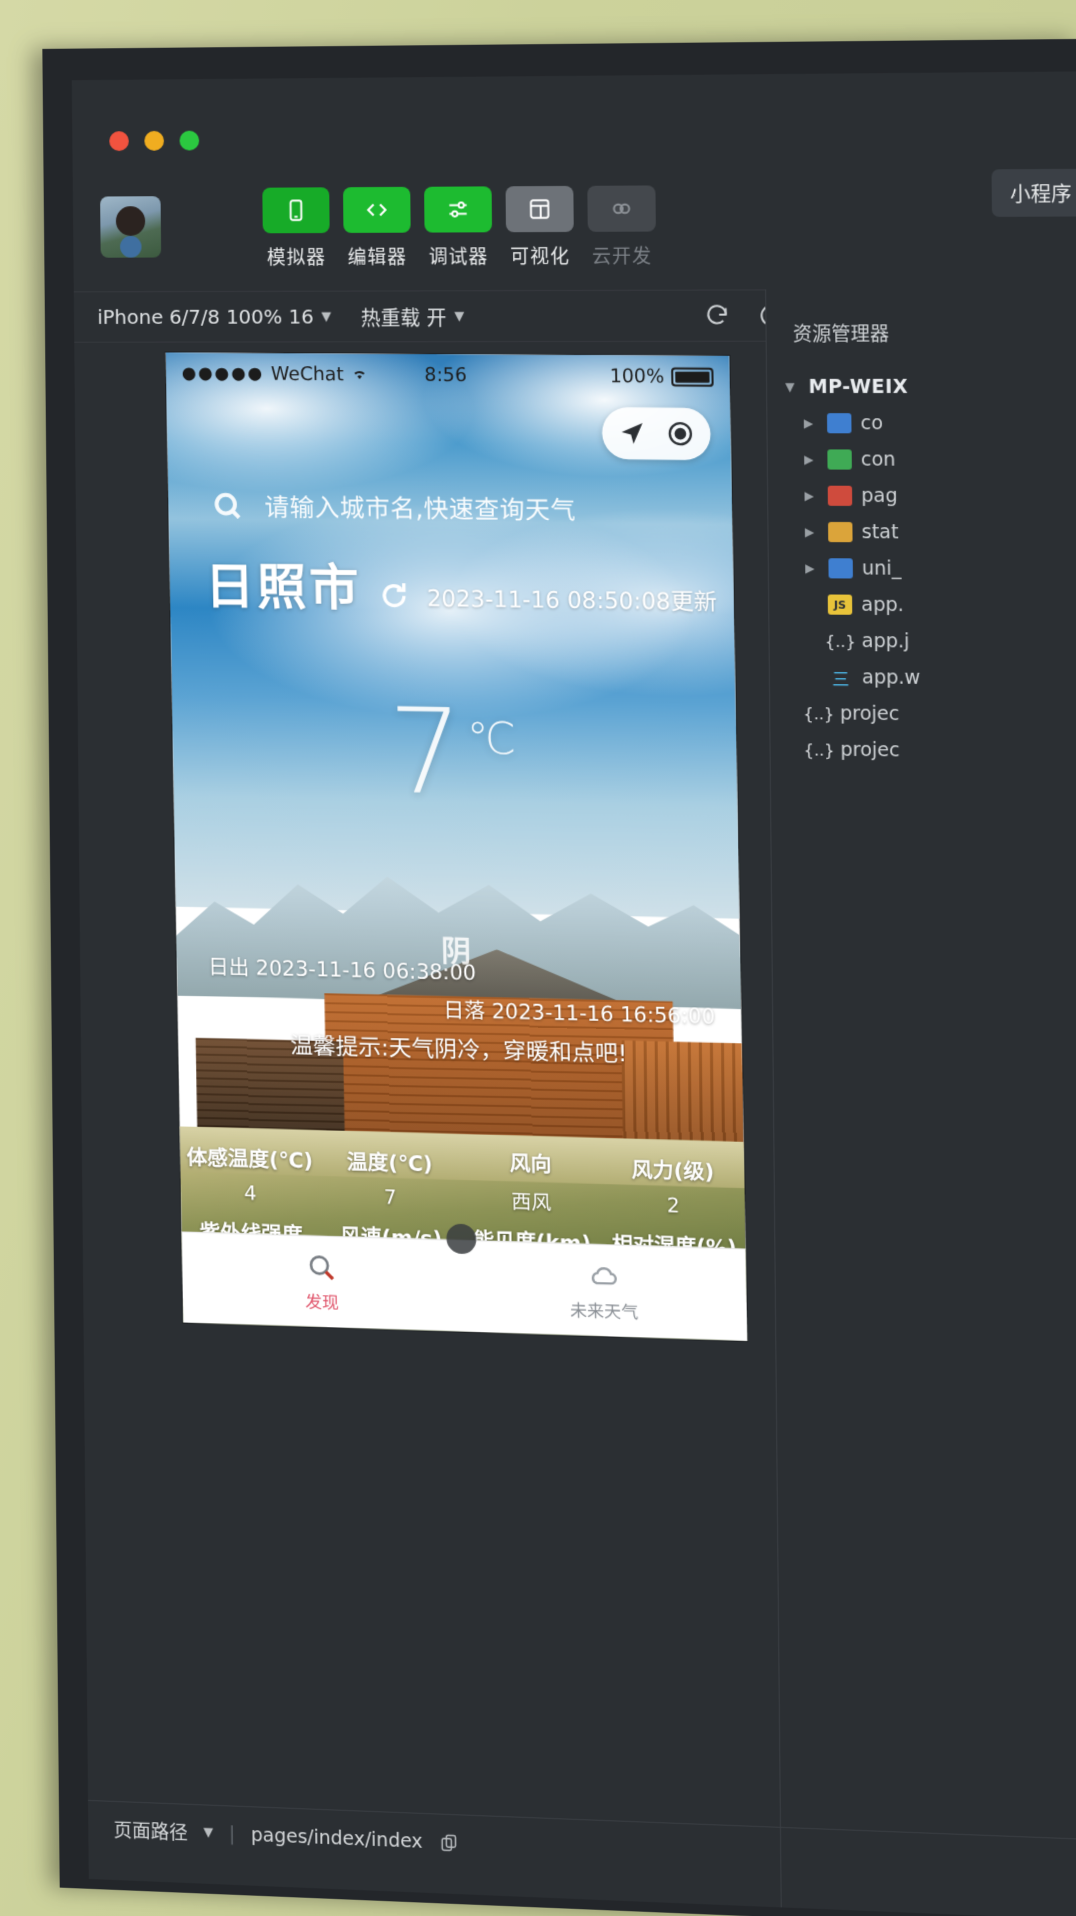  I want to click on tree-item: ▶ stat, so click(931, 533).